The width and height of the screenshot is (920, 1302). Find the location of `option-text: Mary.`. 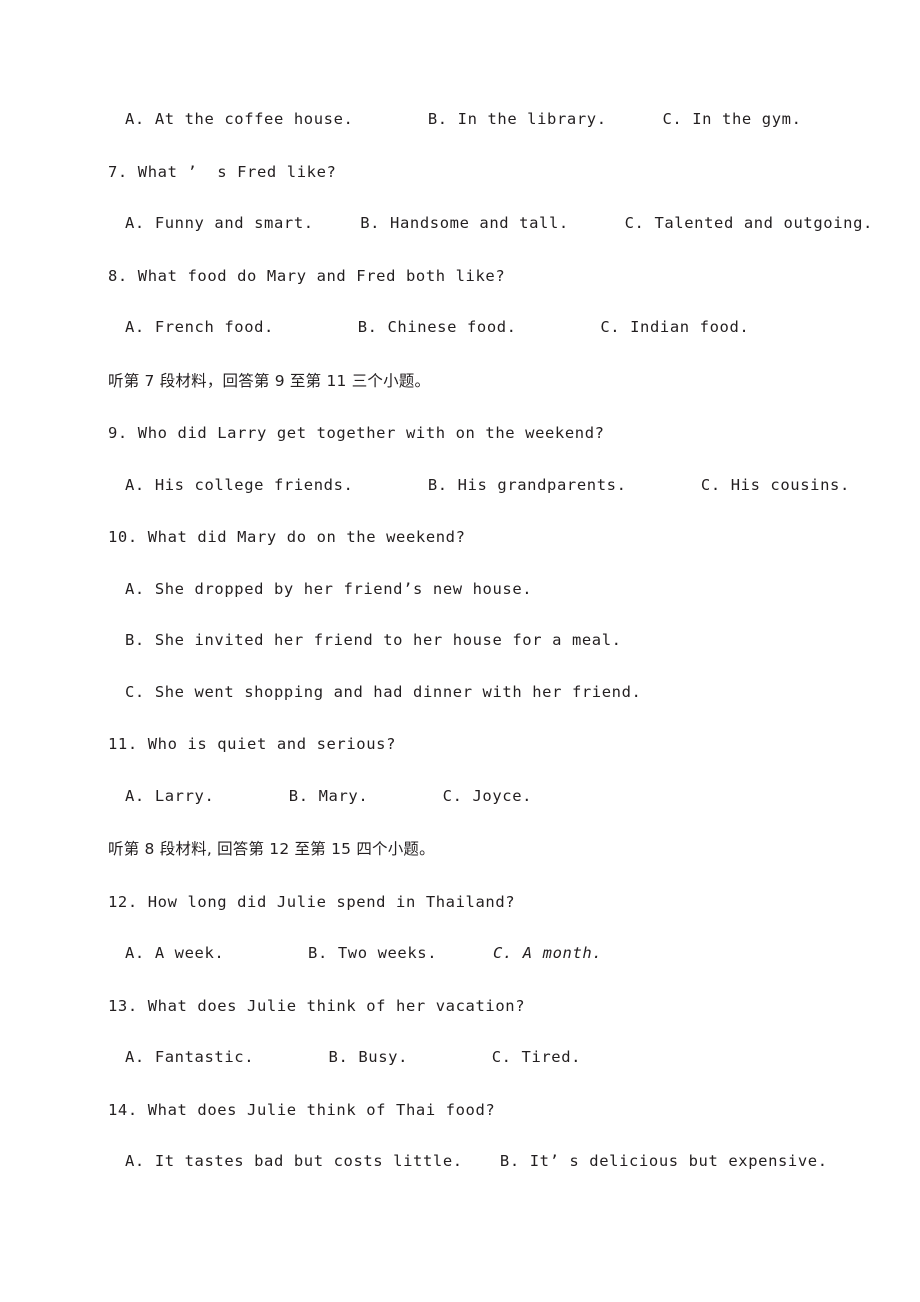

option-text: Mary. is located at coordinates (343, 795).